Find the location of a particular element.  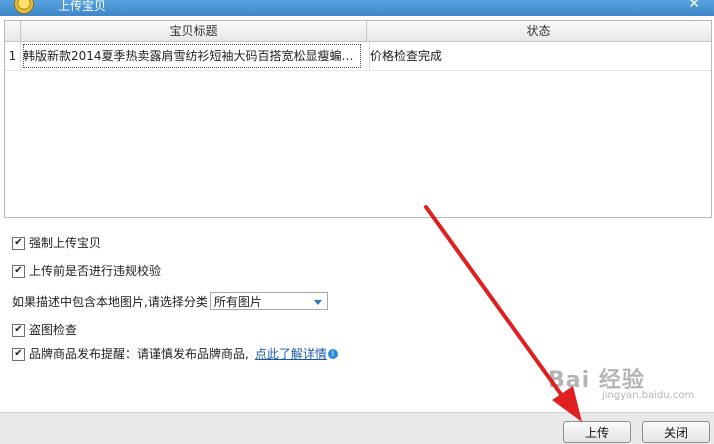

title-bar: 上传宝贝 ✕ is located at coordinates (357, 8).